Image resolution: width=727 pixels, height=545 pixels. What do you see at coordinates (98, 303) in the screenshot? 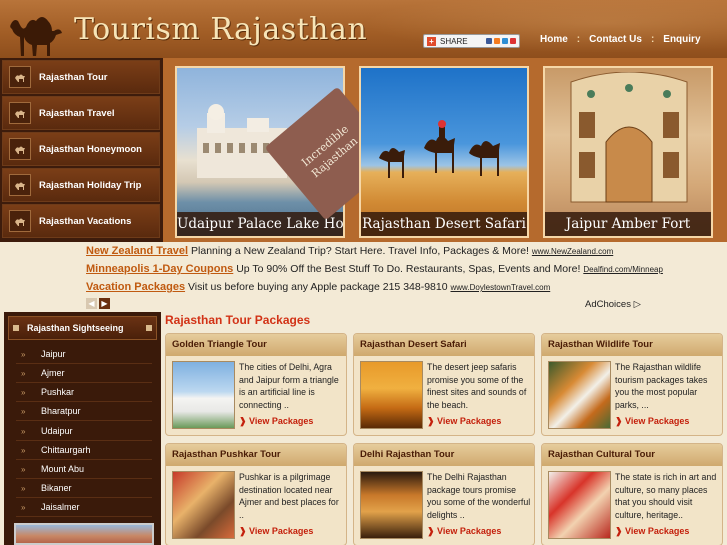
I see `ad-nav: ◀ ▶` at bounding box center [98, 303].